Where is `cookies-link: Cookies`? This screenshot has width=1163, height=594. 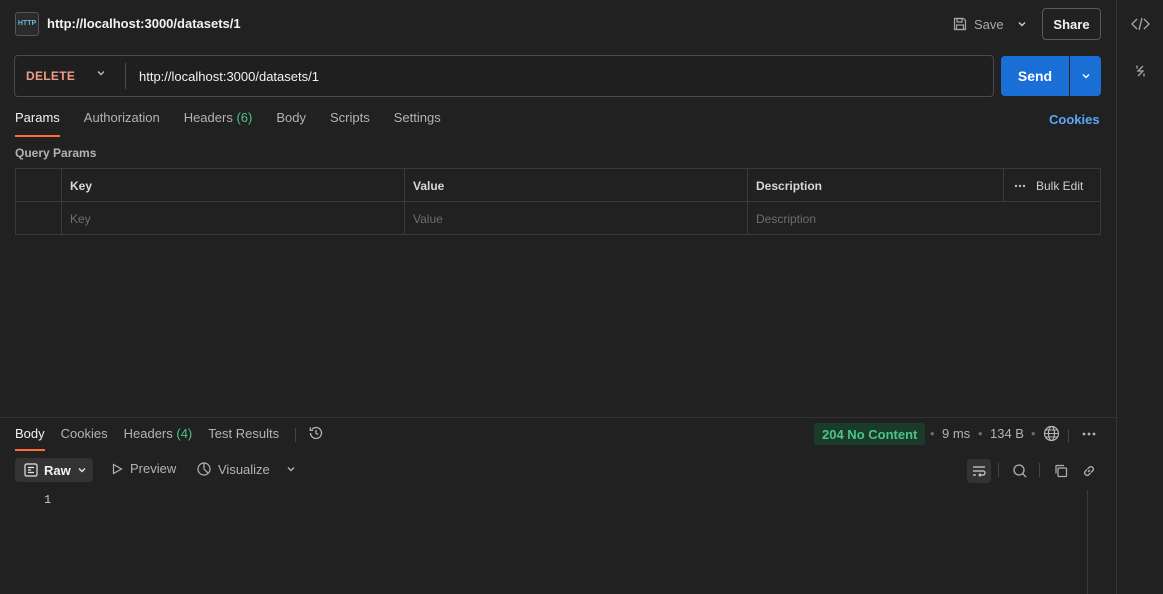 cookies-link: Cookies is located at coordinates (1074, 119).